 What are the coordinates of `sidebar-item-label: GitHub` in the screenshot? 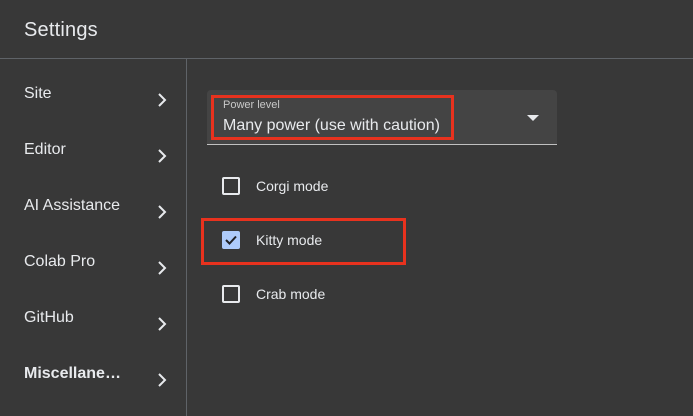 It's located at (49, 317).